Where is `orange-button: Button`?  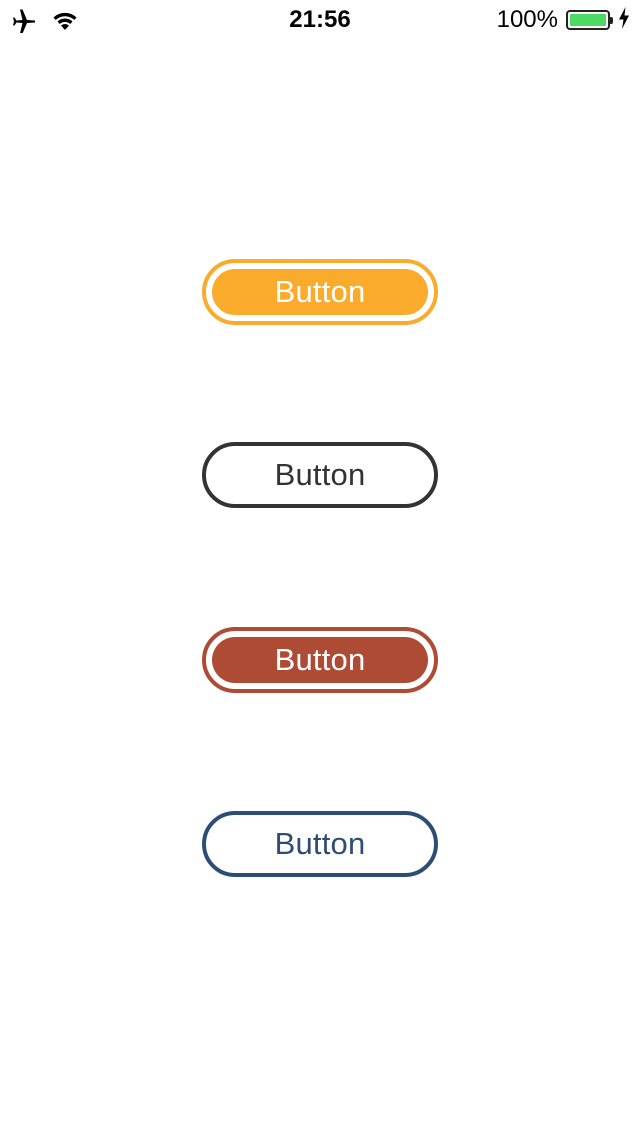 orange-button: Button is located at coordinates (320, 292).